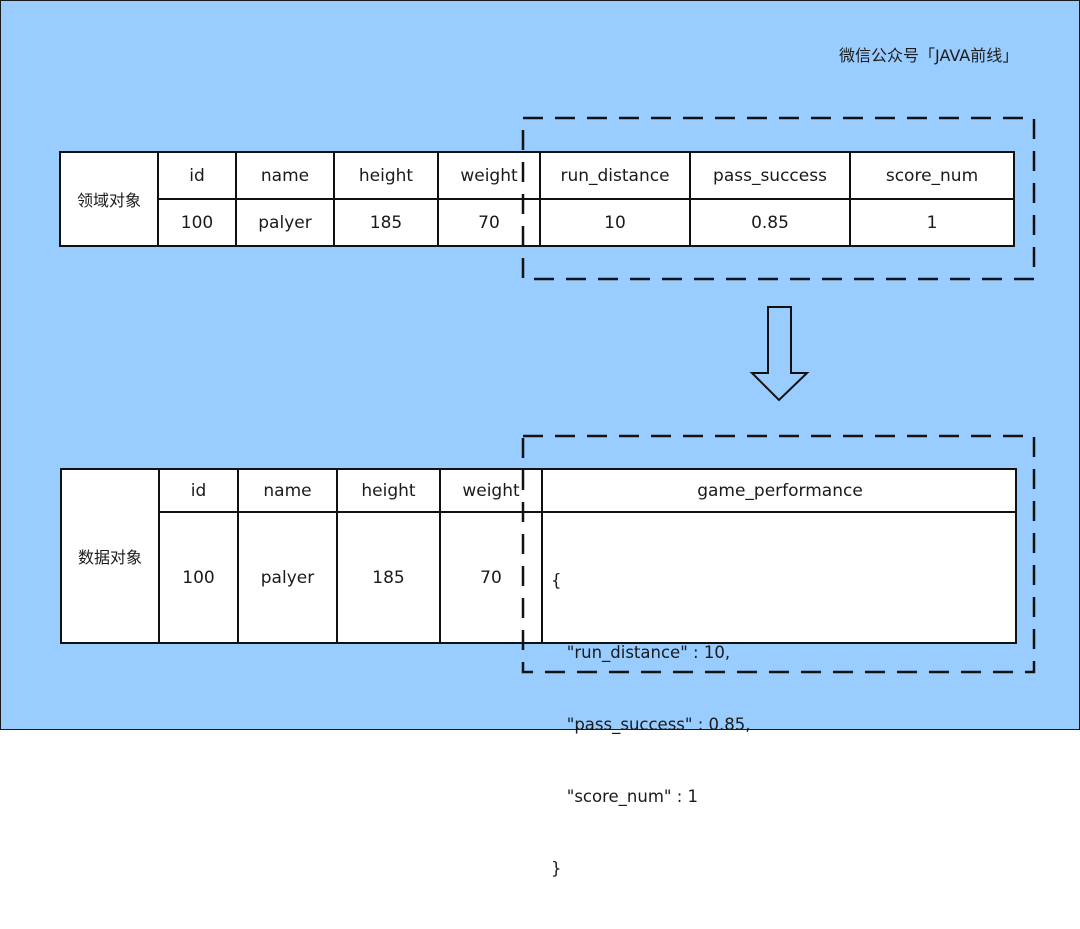  Describe the element at coordinates (556, 868) in the screenshot. I see `json-line: }` at that location.